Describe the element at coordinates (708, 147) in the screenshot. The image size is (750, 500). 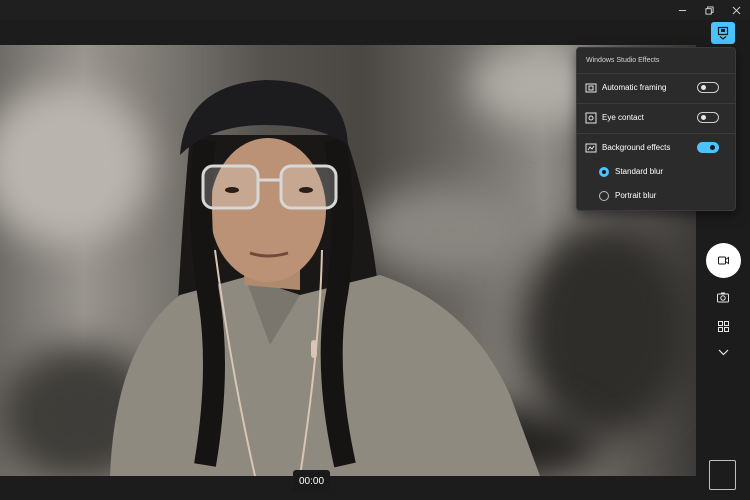
I see `background-effects-toggle` at that location.